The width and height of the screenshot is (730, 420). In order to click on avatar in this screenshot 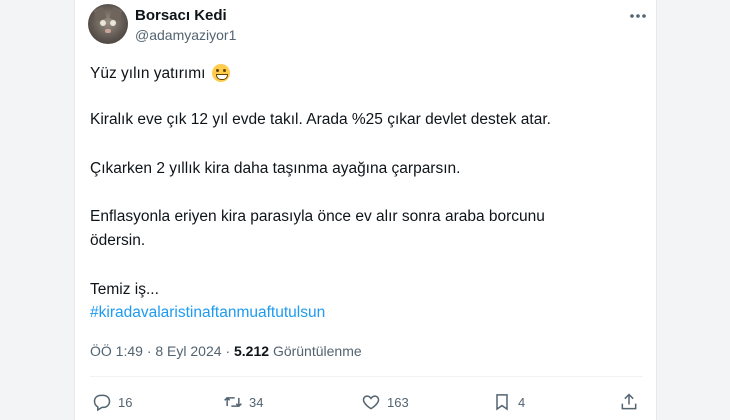, I will do `click(108, 24)`.